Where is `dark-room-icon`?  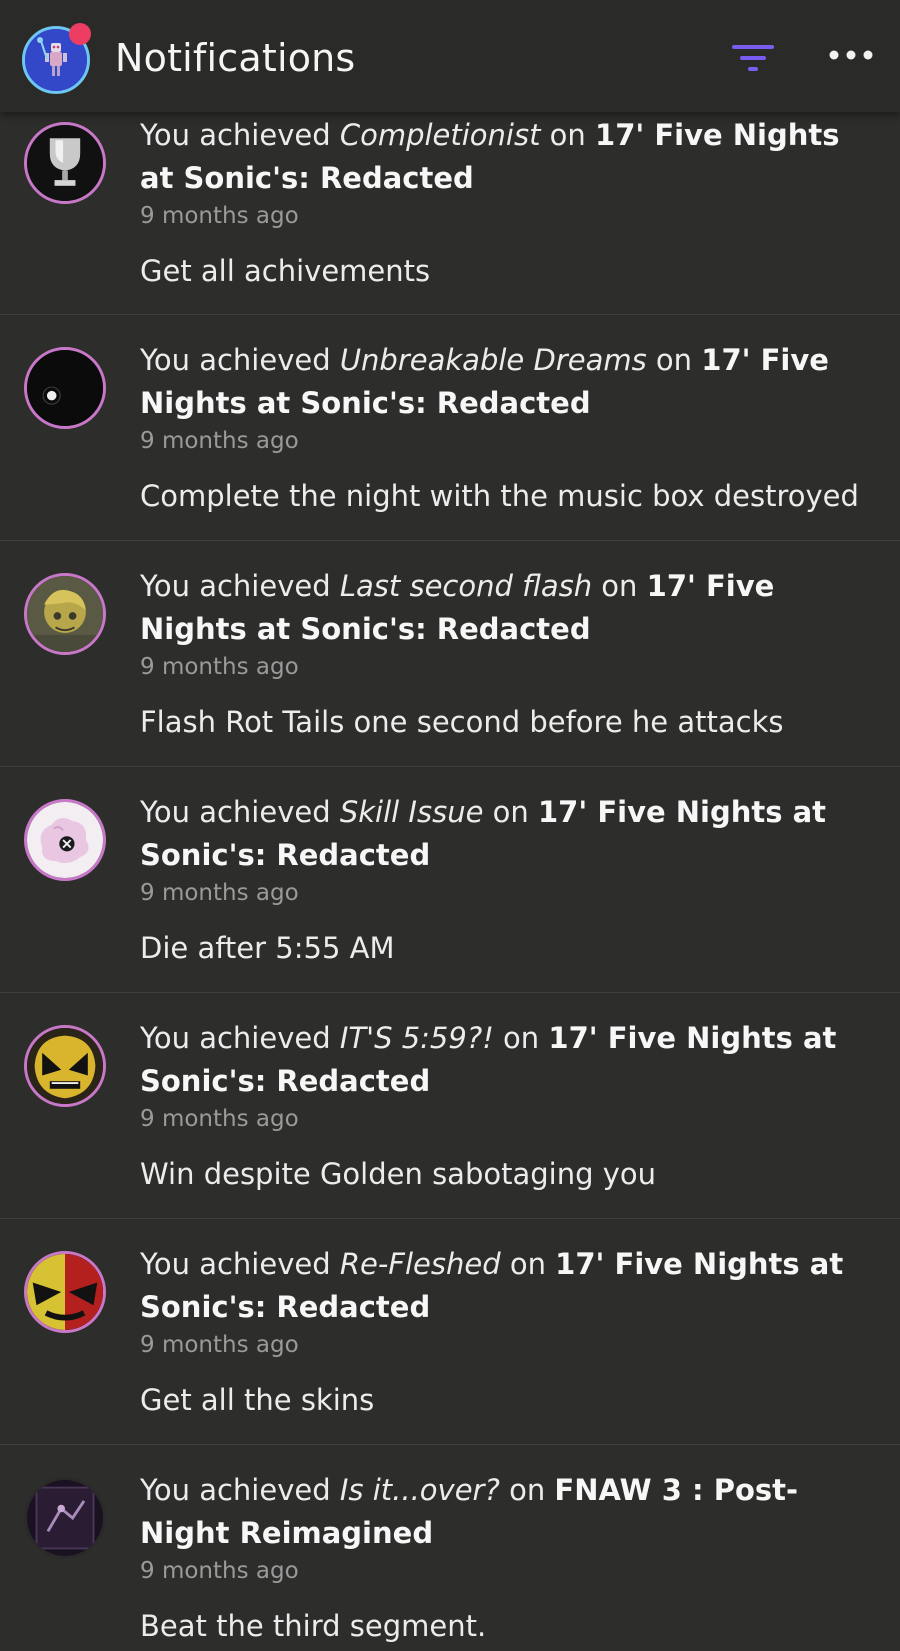 dark-room-icon is located at coordinates (65, 1518).